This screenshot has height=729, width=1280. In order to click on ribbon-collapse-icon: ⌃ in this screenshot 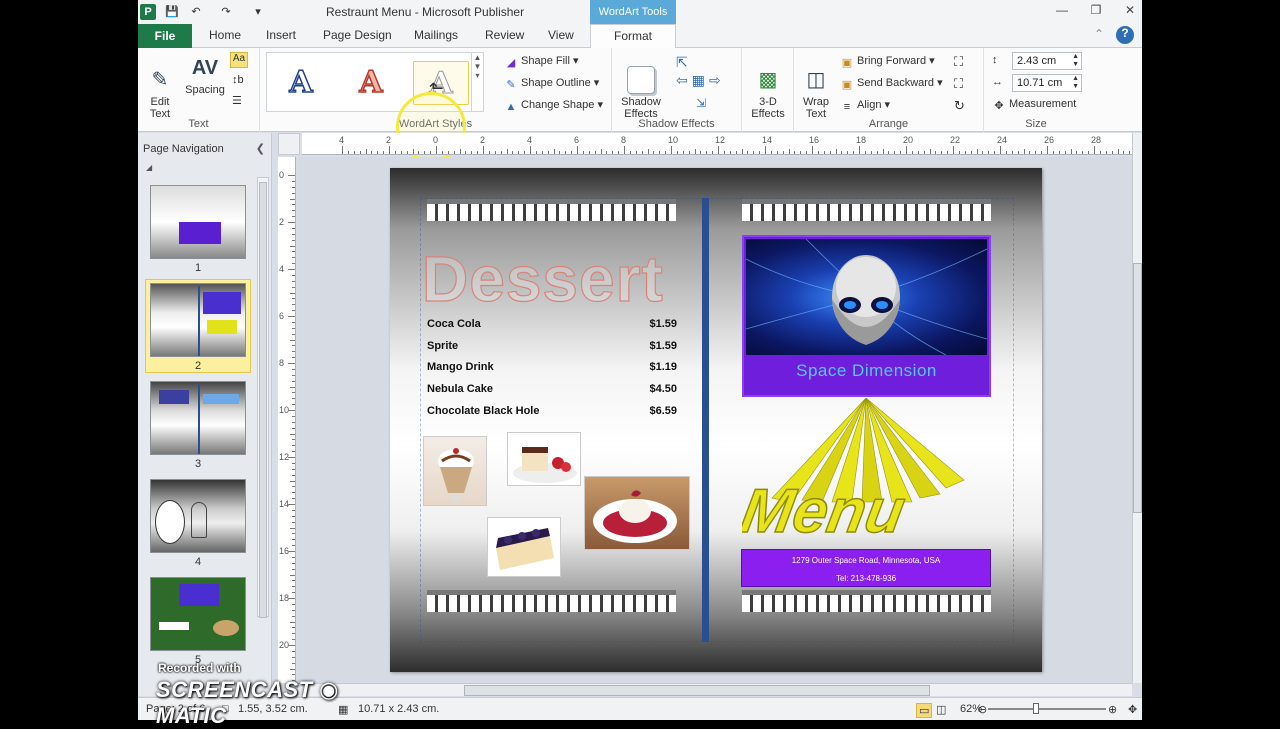, I will do `click(1099, 34)`.